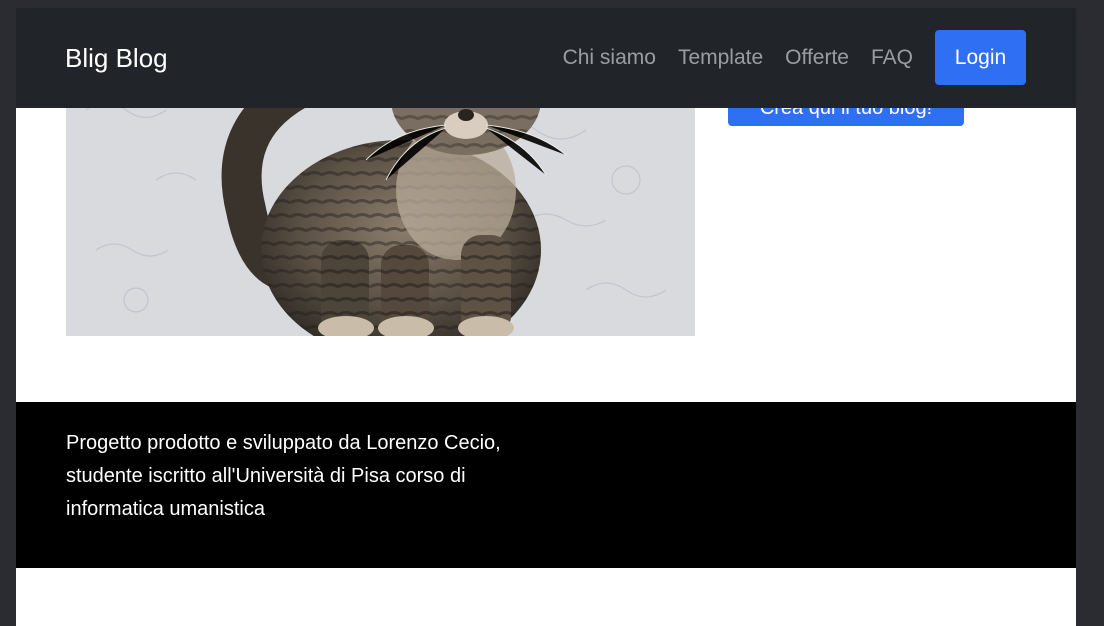  I want to click on login-button: Login, so click(980, 57).